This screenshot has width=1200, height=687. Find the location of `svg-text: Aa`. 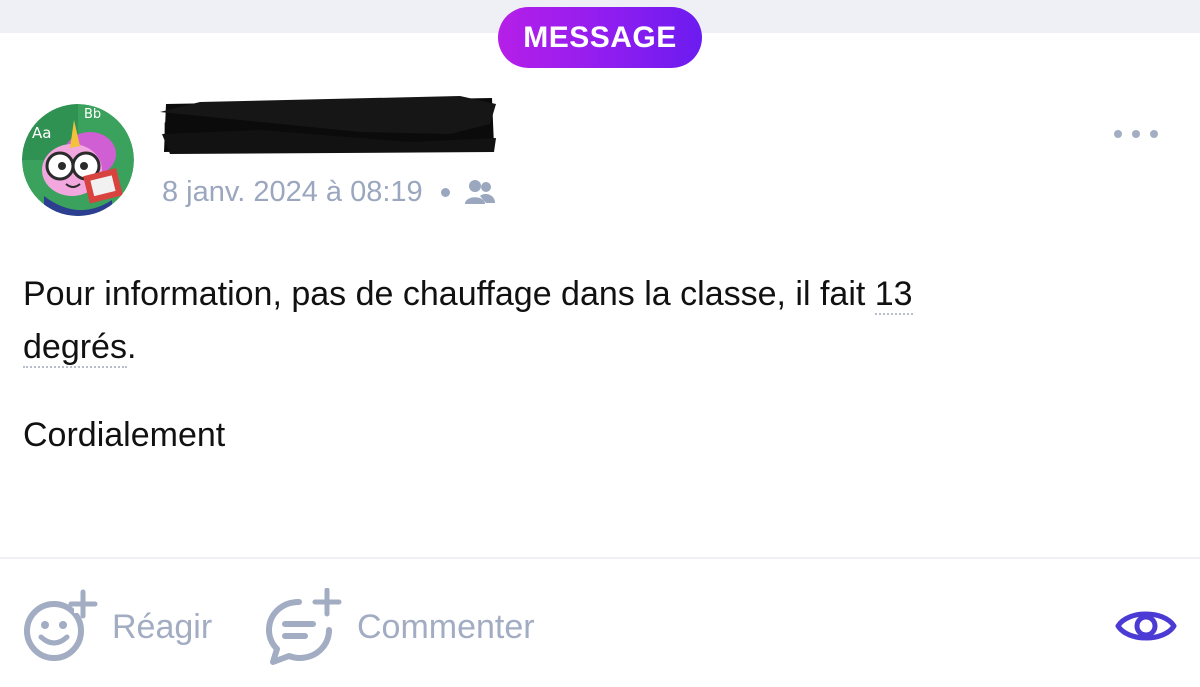

svg-text: Aa is located at coordinates (41, 133).